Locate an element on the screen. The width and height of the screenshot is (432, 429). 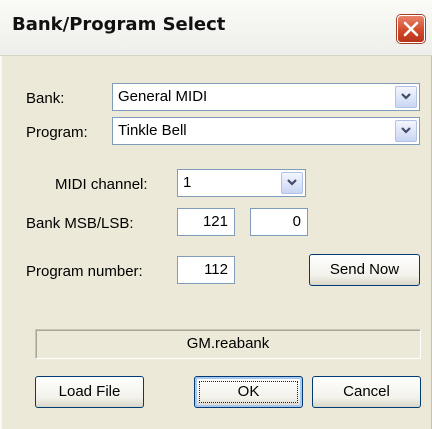
close-button is located at coordinates (411, 29).